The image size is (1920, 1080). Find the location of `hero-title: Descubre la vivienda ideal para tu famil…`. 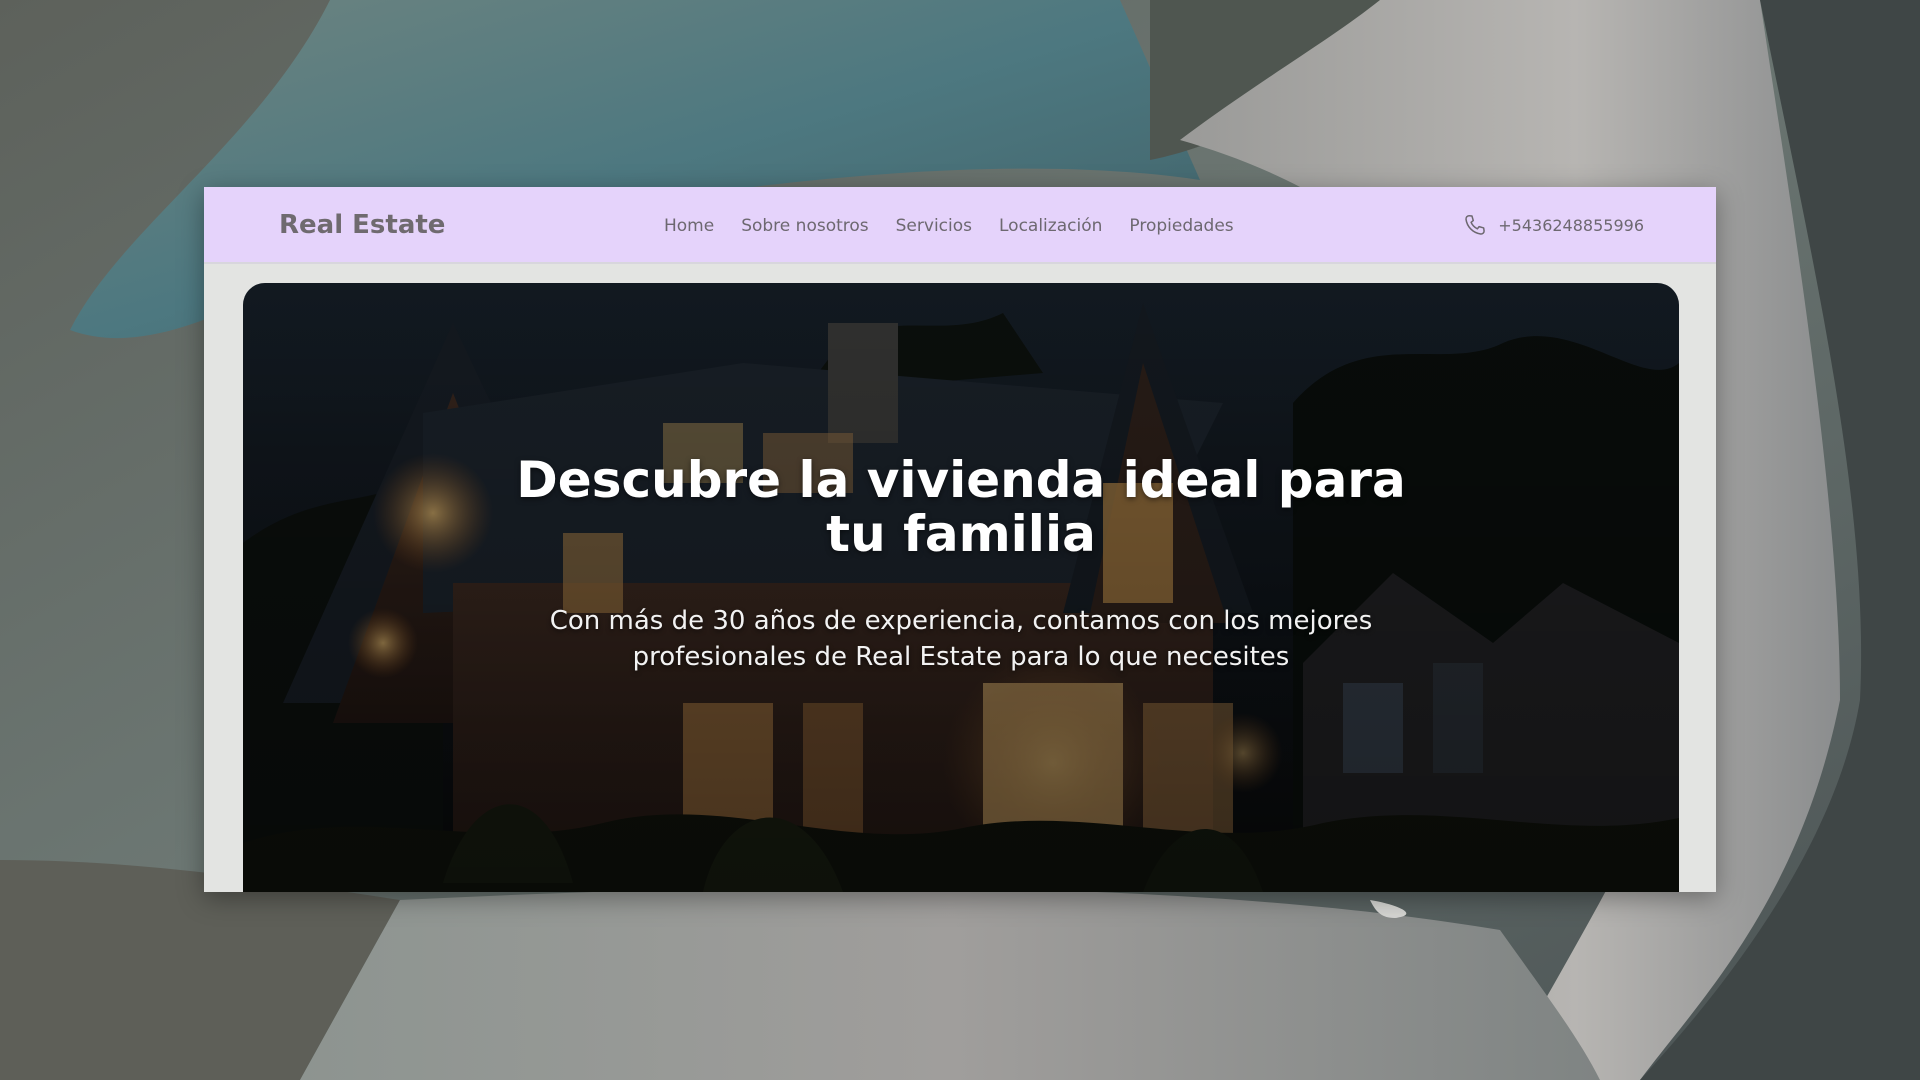

hero-title: Descubre la vivienda ideal para tu famil… is located at coordinates (961, 507).